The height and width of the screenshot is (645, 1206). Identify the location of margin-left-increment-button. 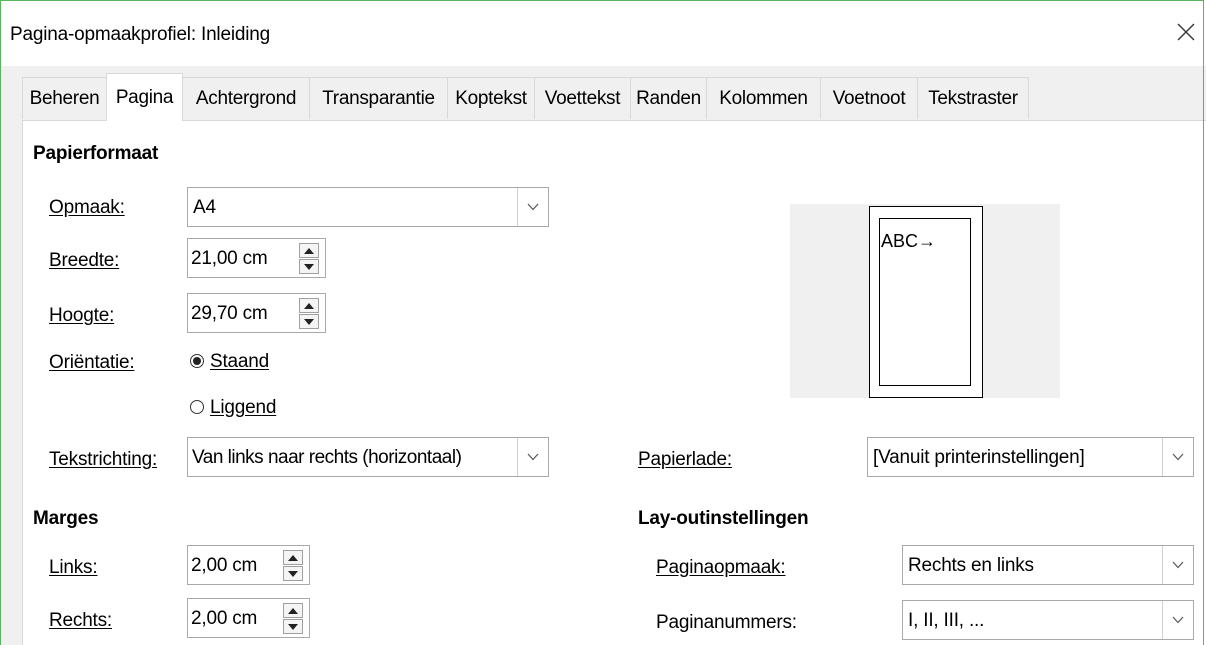
(293, 557).